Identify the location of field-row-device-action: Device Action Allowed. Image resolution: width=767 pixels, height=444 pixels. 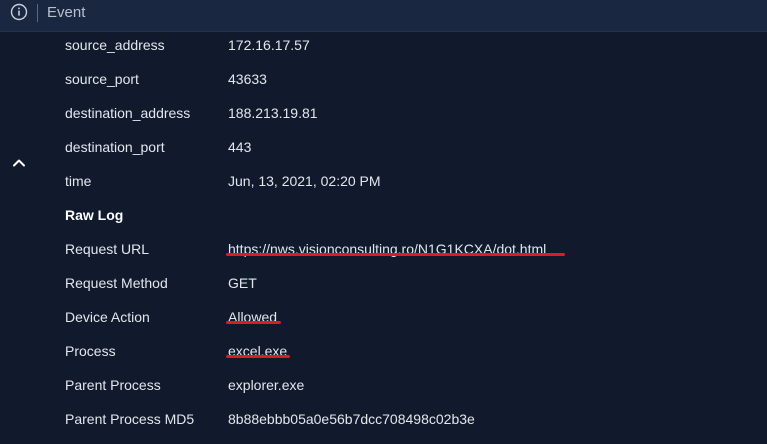
(383, 325).